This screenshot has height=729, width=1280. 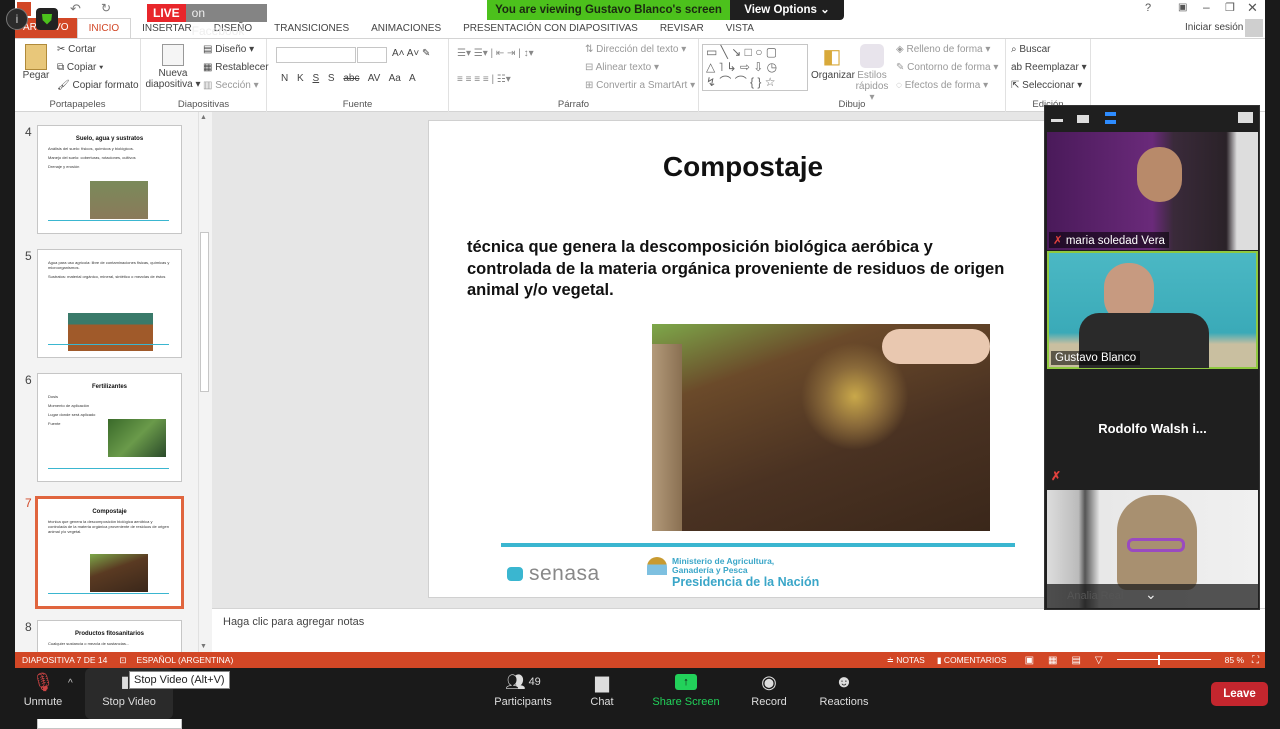 I want to click on spellcheck-icon: ⊡, so click(x=122, y=660).